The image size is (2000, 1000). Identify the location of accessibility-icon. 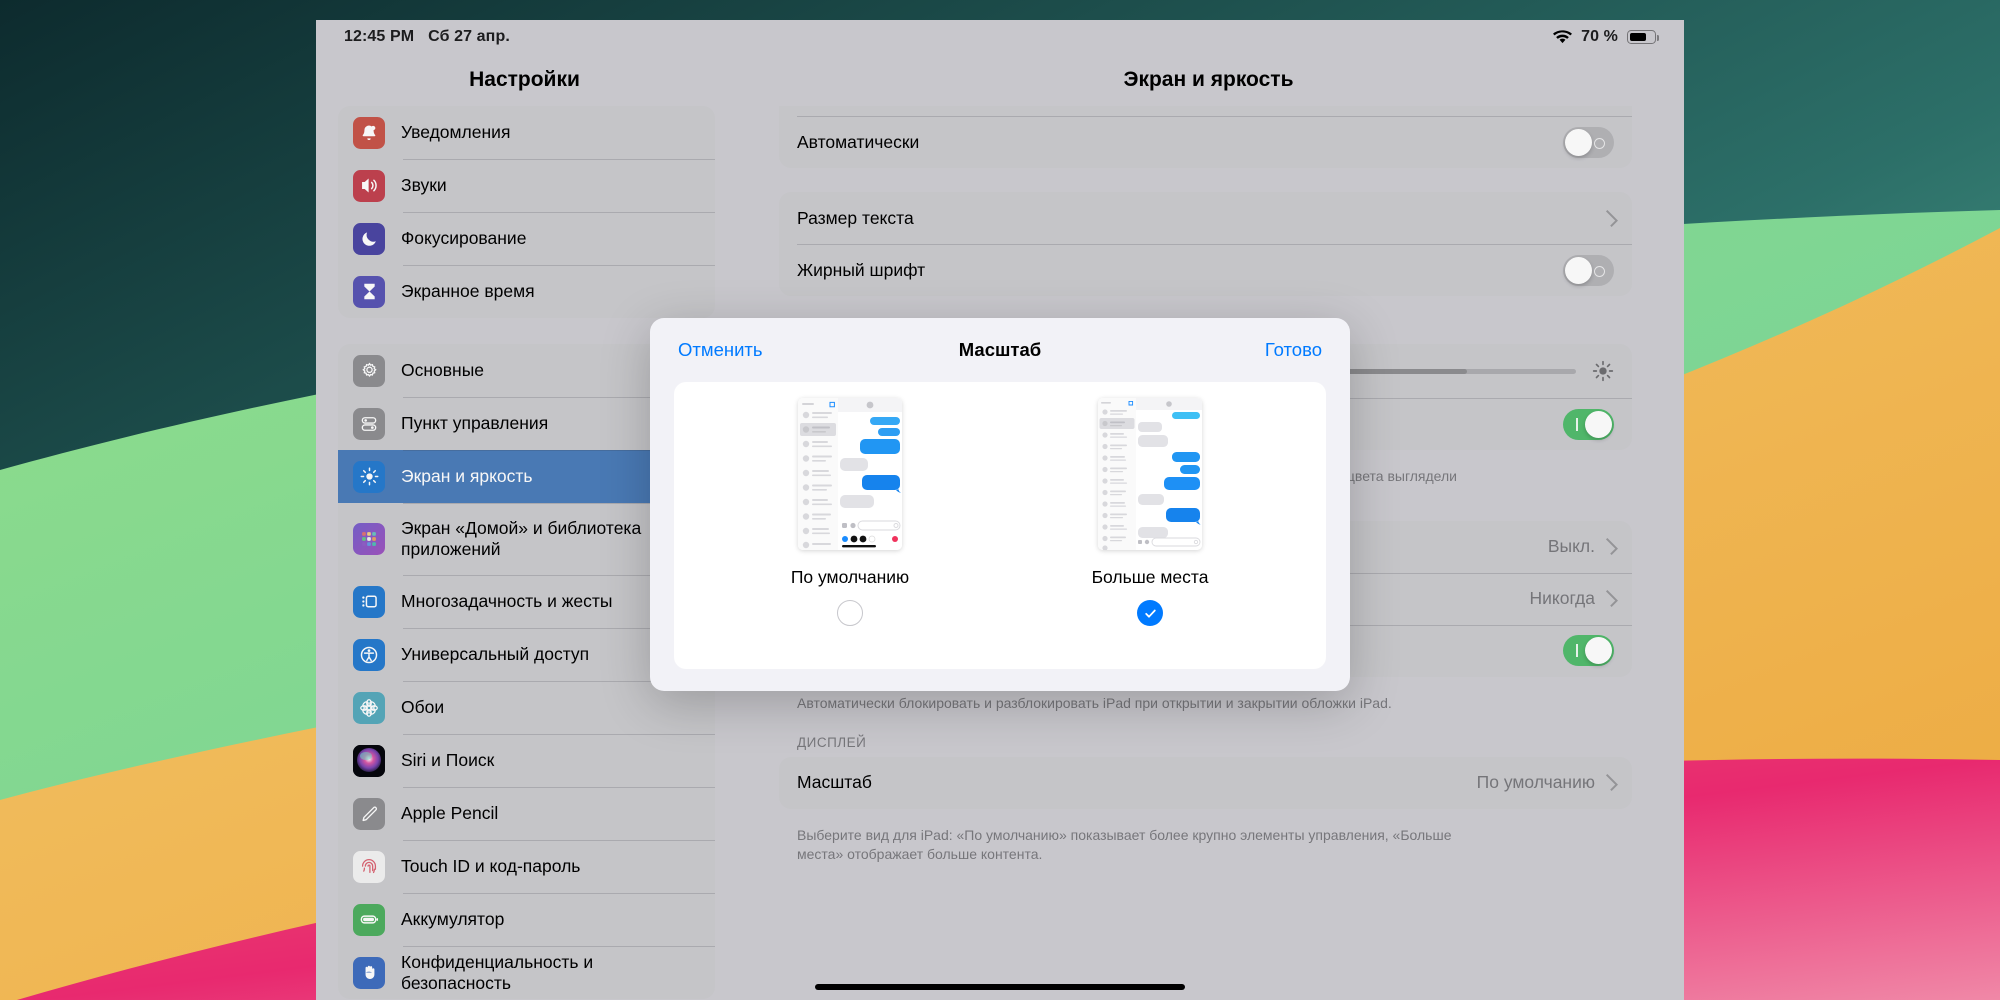
(369, 654).